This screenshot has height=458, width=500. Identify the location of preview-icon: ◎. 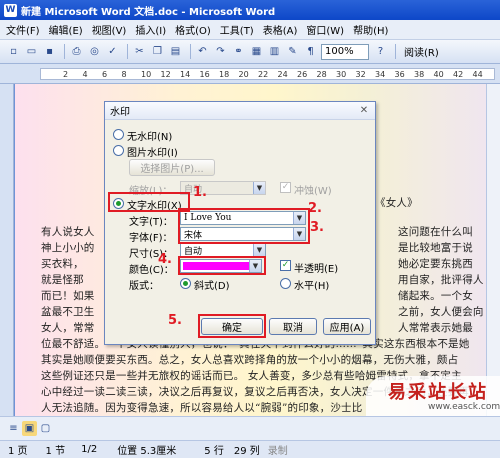
(94, 51).